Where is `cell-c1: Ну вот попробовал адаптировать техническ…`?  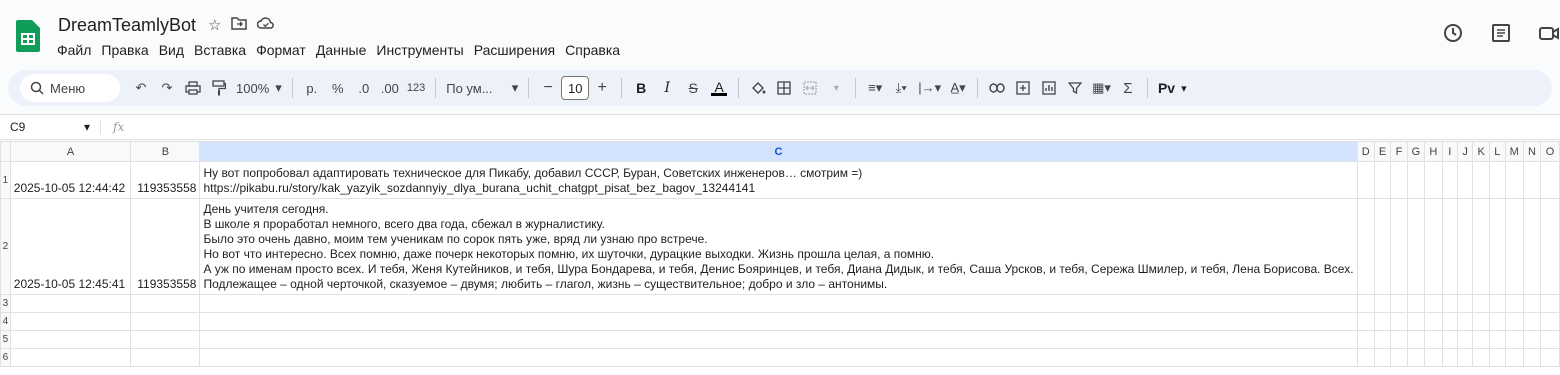
cell-c1: Ну вот попробовал адаптировать техническ… is located at coordinates (778, 180).